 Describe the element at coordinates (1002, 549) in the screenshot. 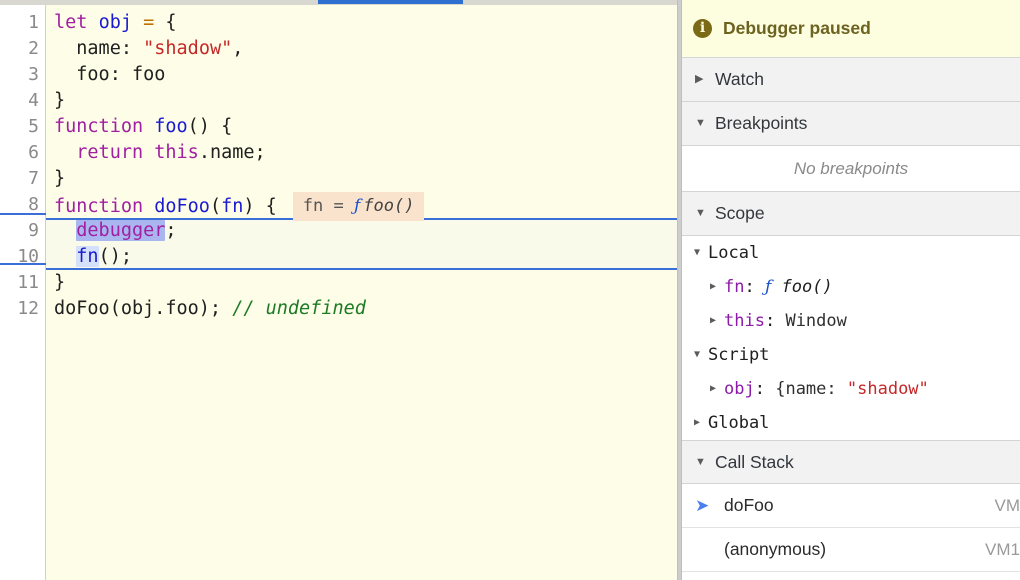

I see `call-stack-frame-location: VM1` at that location.